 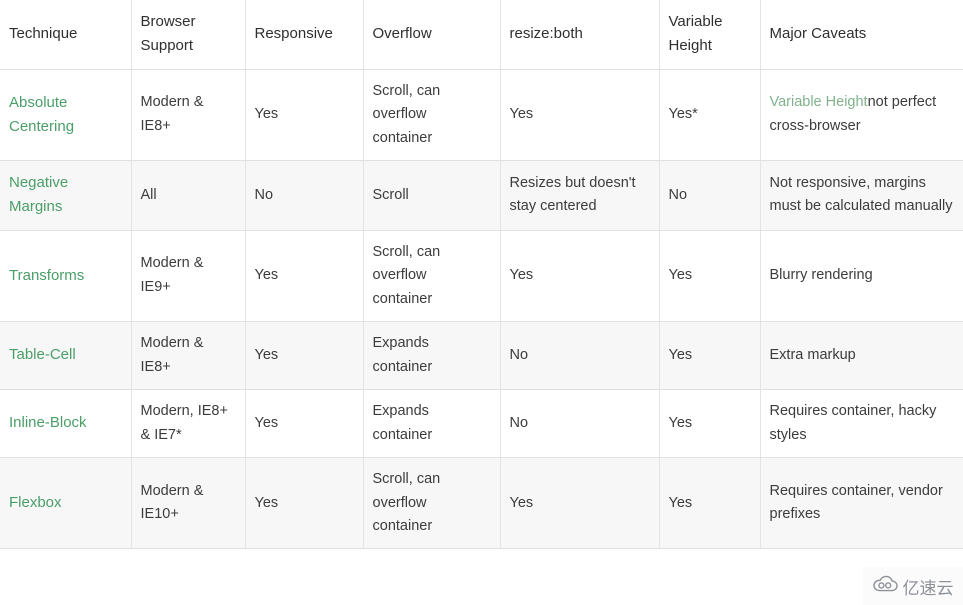 What do you see at coordinates (580, 35) in the screenshot?
I see `column-header-resize-both: resize:both` at bounding box center [580, 35].